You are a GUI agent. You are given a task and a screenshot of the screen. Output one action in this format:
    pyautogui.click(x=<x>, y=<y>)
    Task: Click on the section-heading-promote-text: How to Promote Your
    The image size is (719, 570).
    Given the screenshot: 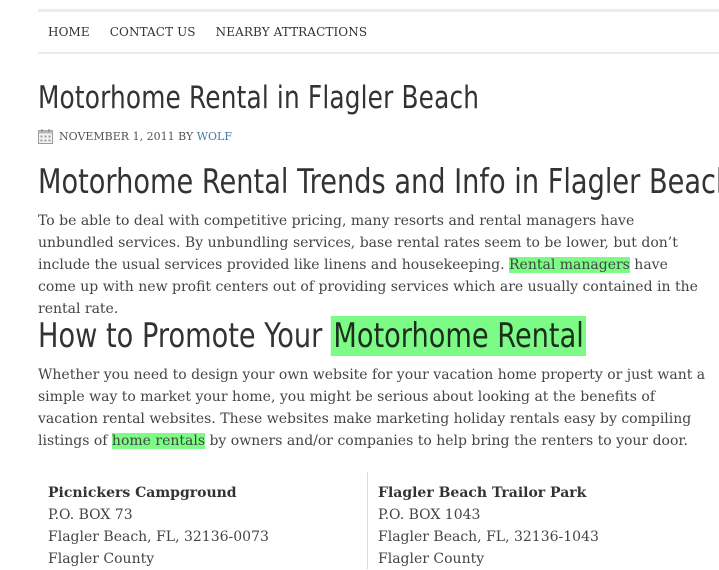 What is the action you would take?
    pyautogui.click(x=184, y=336)
    